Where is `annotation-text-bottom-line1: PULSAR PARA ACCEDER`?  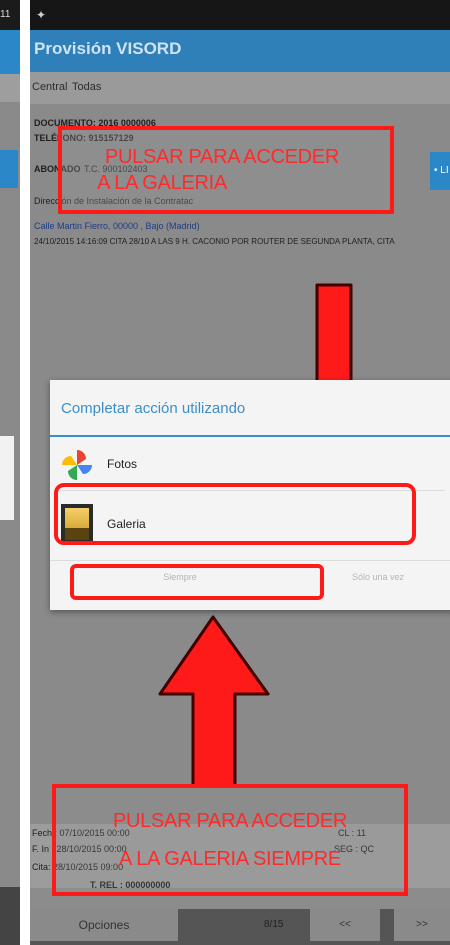
annotation-text-bottom-line1: PULSAR PARA ACCEDER is located at coordinates (229, 821).